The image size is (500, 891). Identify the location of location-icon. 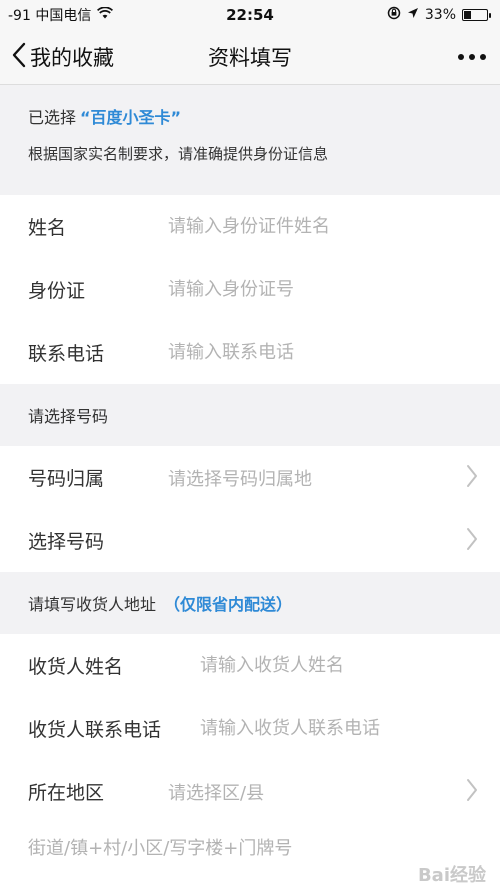
(413, 15).